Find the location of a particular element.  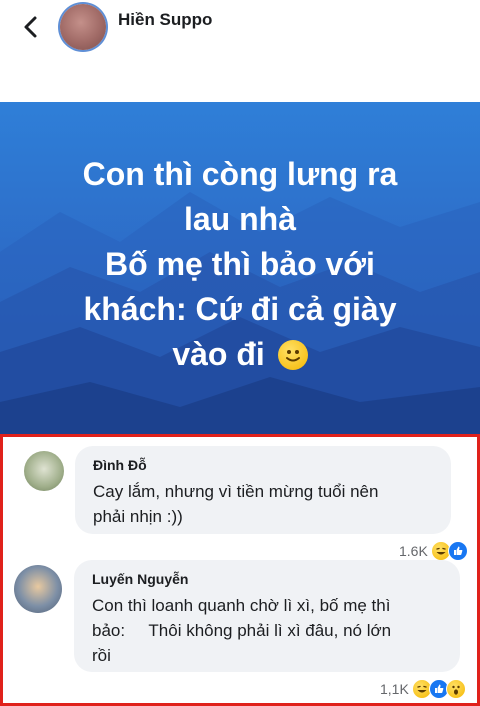

author-avatar is located at coordinates (83, 27).